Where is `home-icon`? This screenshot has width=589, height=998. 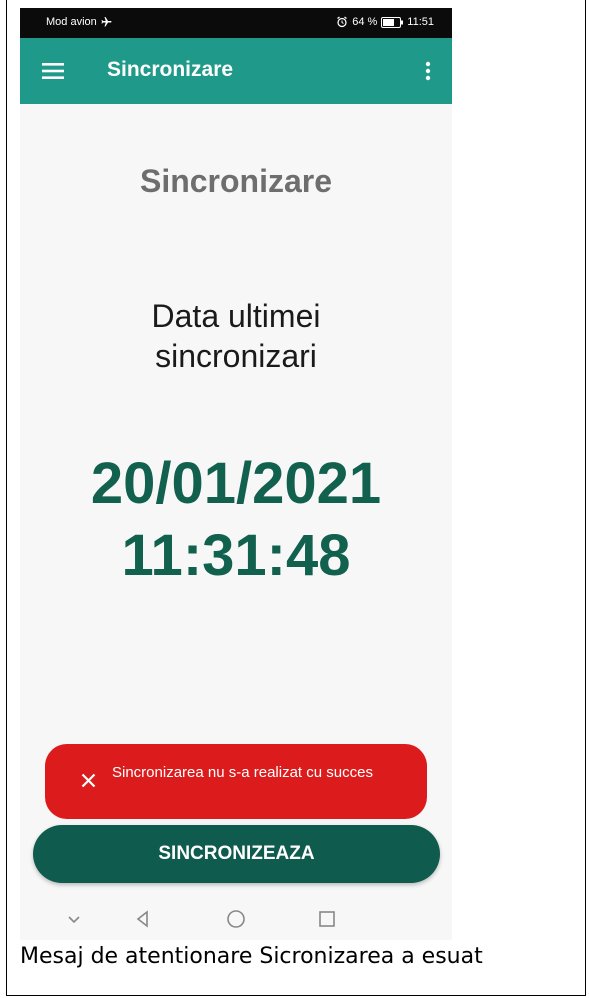 home-icon is located at coordinates (236, 919).